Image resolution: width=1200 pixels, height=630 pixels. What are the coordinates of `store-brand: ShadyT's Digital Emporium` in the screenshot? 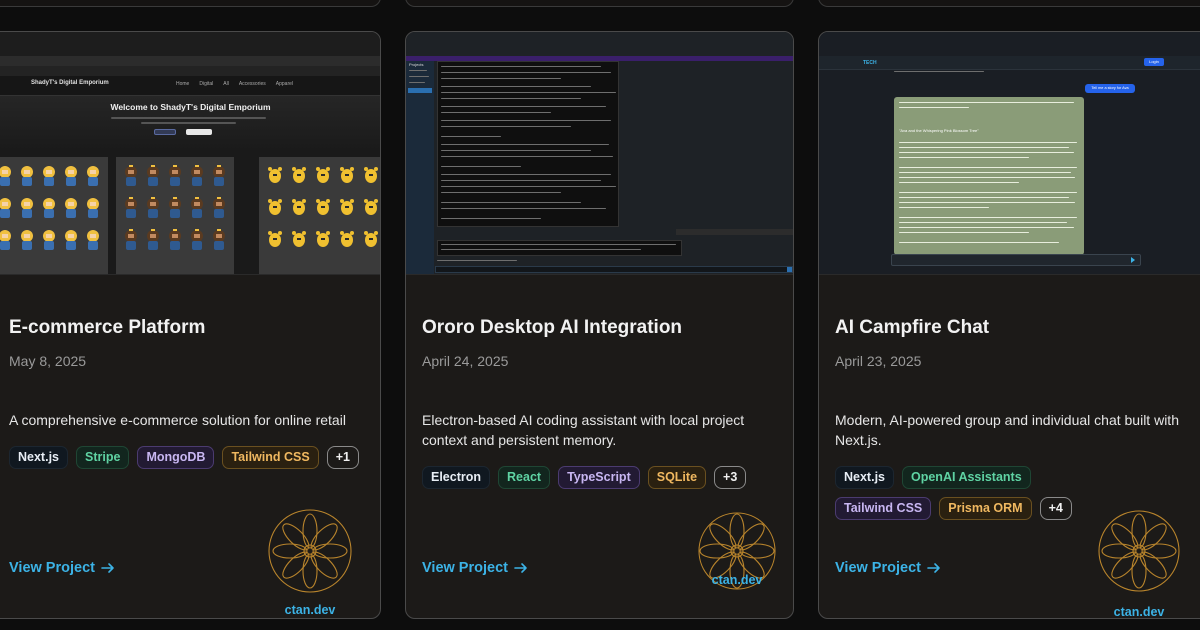 It's located at (70, 83).